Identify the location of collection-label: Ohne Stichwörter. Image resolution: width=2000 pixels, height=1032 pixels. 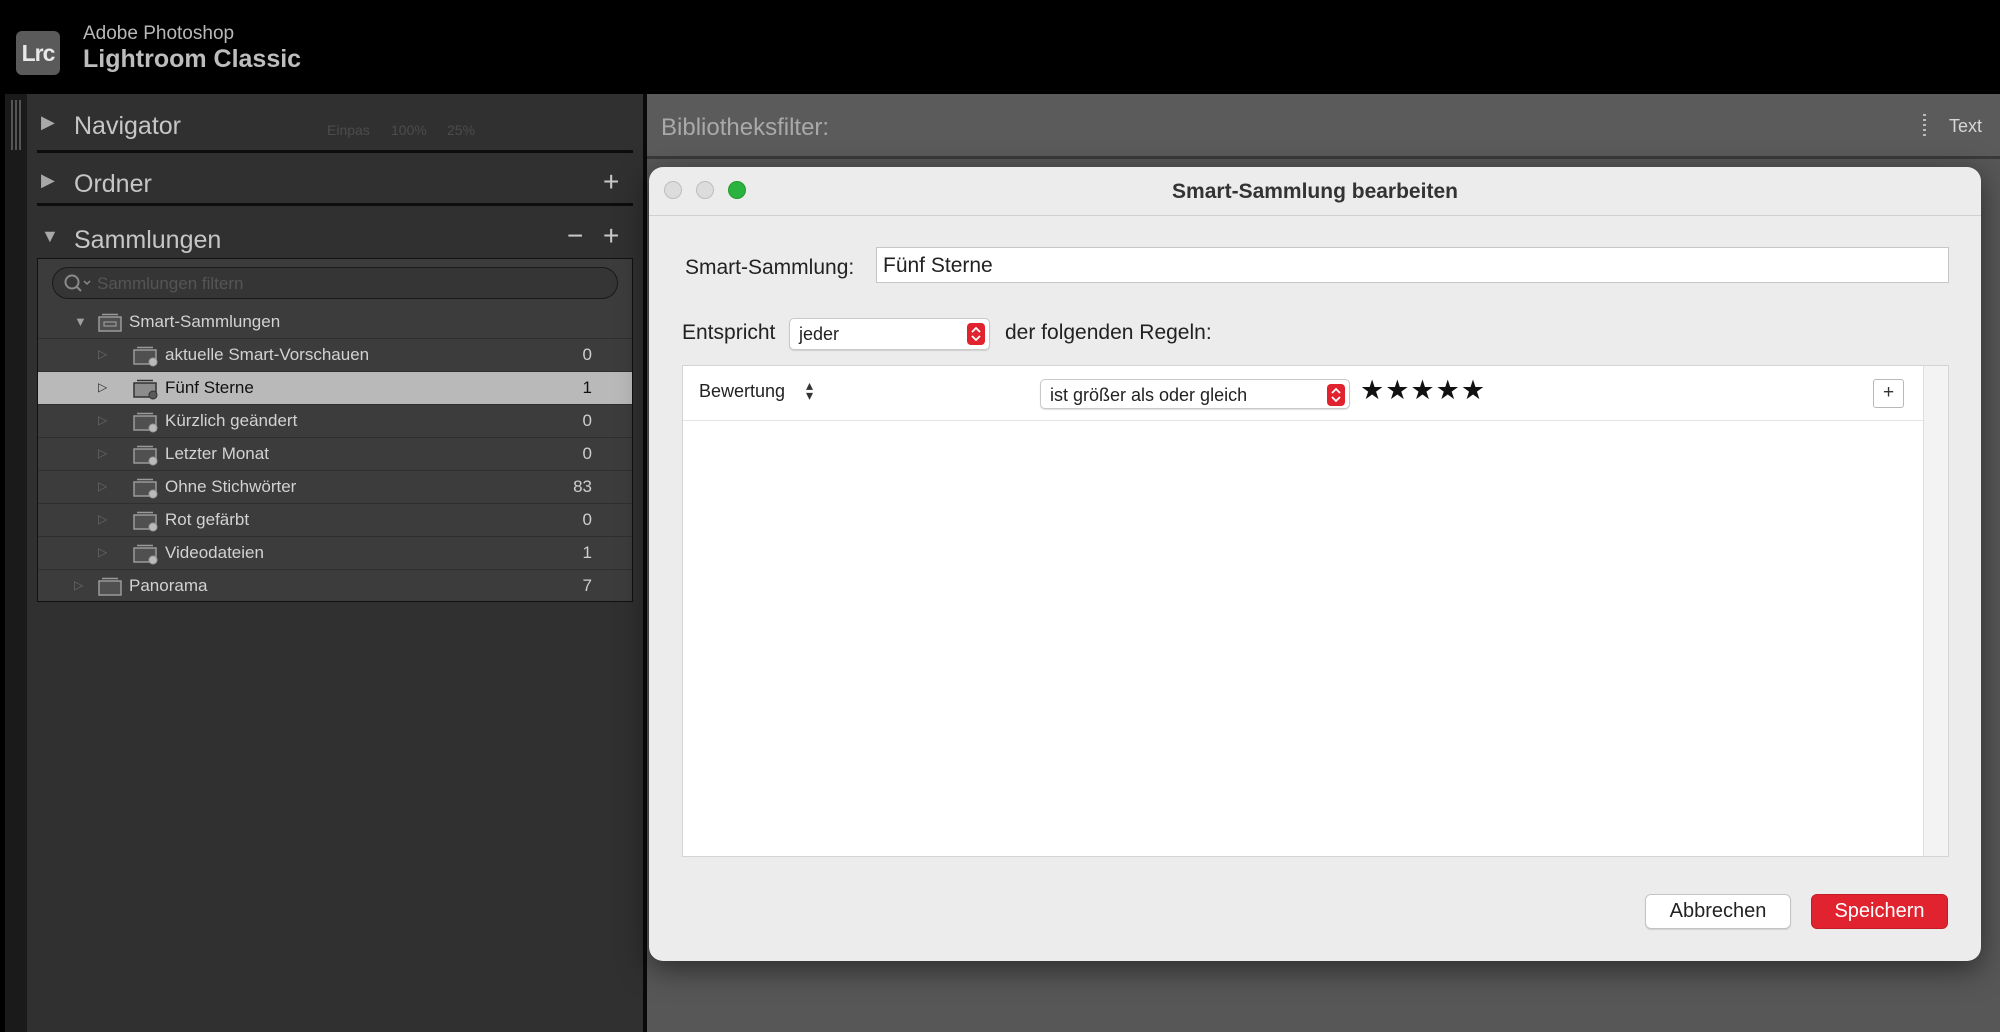
(231, 486).